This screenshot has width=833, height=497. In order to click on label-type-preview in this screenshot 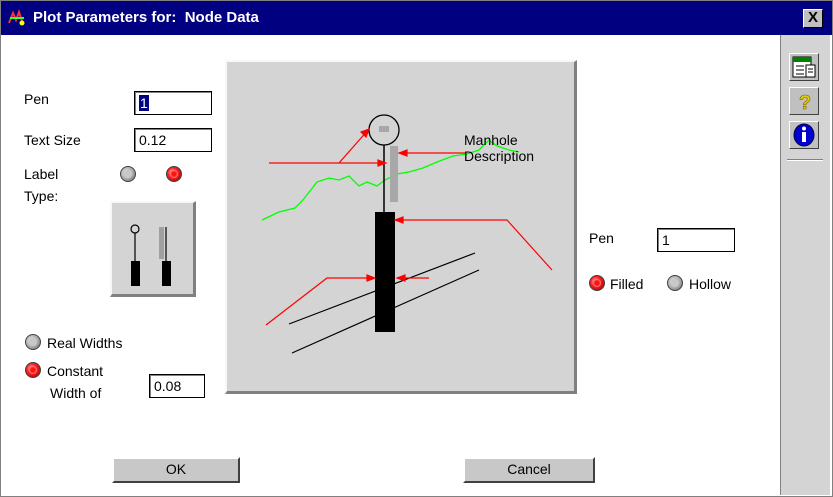, I will do `click(153, 249)`.